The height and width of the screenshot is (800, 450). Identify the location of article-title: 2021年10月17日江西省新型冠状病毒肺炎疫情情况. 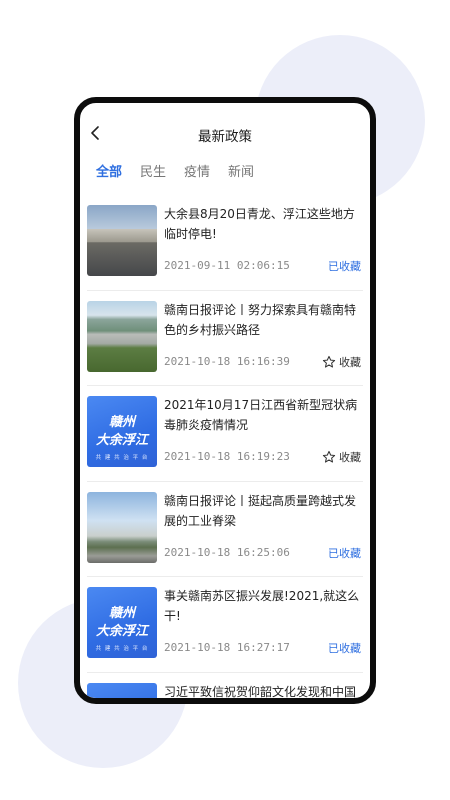
(261, 415).